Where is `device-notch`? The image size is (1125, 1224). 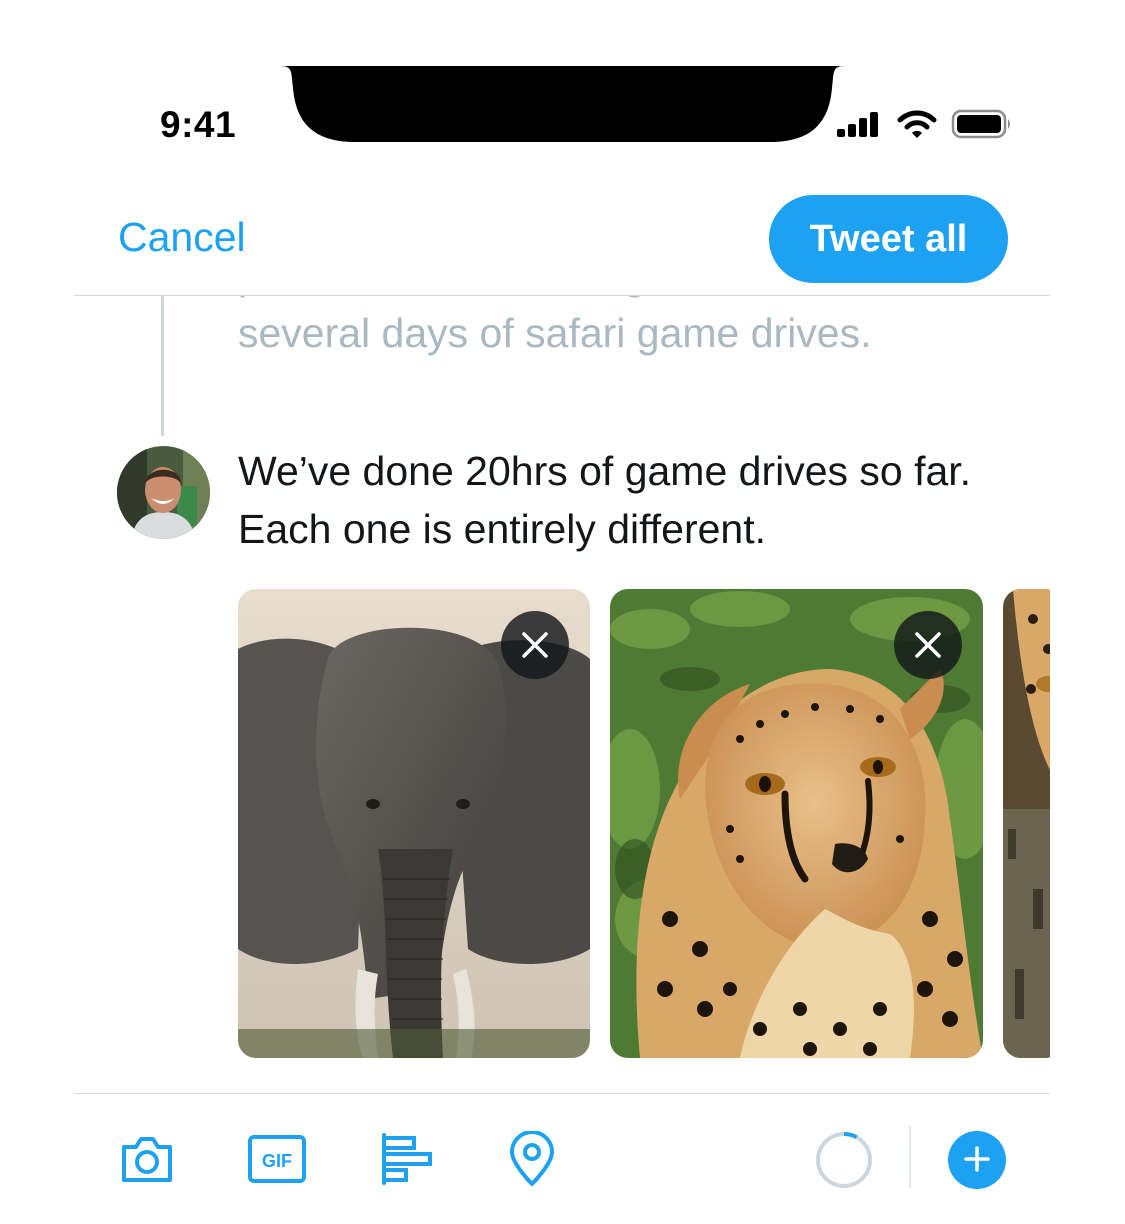
device-notch is located at coordinates (562, 104).